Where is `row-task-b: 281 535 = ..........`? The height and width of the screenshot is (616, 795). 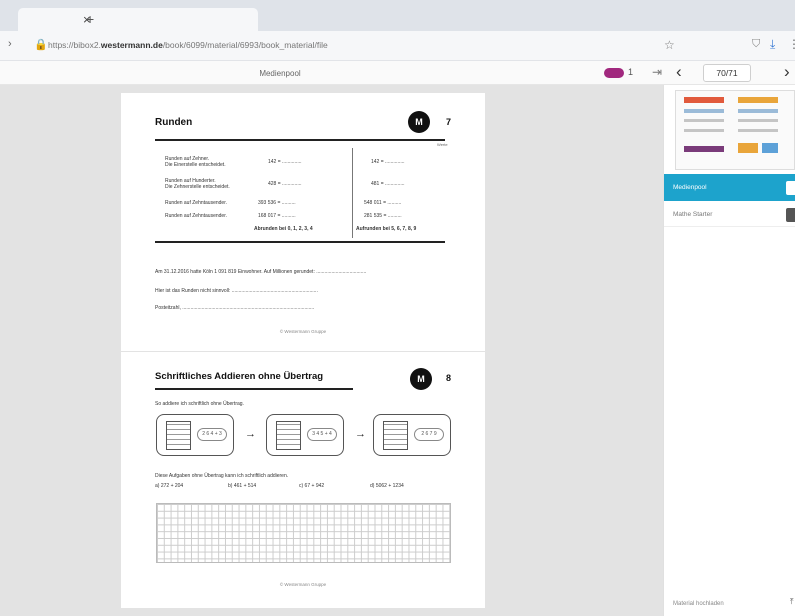
row-task-b: 281 535 = .......... is located at coordinates (383, 216).